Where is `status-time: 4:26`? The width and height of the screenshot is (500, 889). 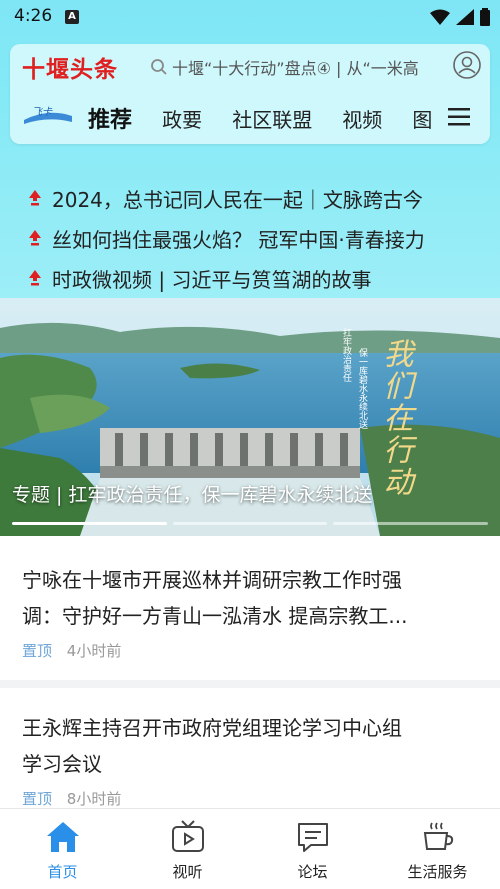 status-time: 4:26 is located at coordinates (33, 16).